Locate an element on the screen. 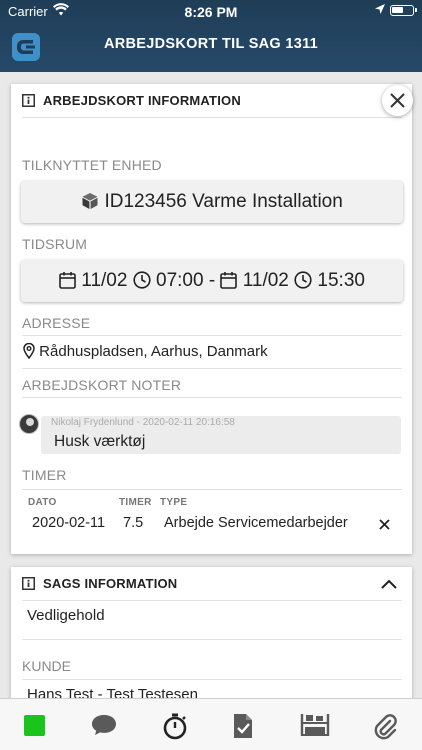 This screenshot has height=750, width=422. period-start-time: 07:00 is located at coordinates (180, 280).